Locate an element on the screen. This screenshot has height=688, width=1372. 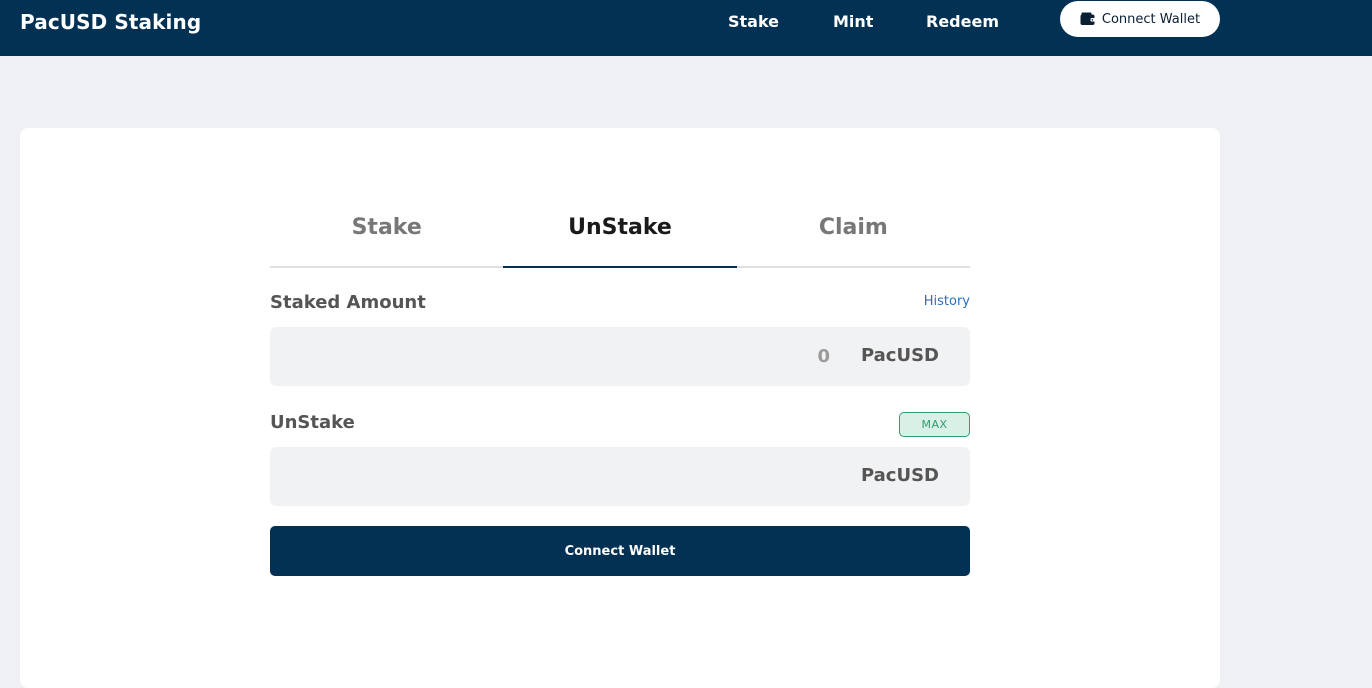
tab-claim: Claim is located at coordinates (853, 239).